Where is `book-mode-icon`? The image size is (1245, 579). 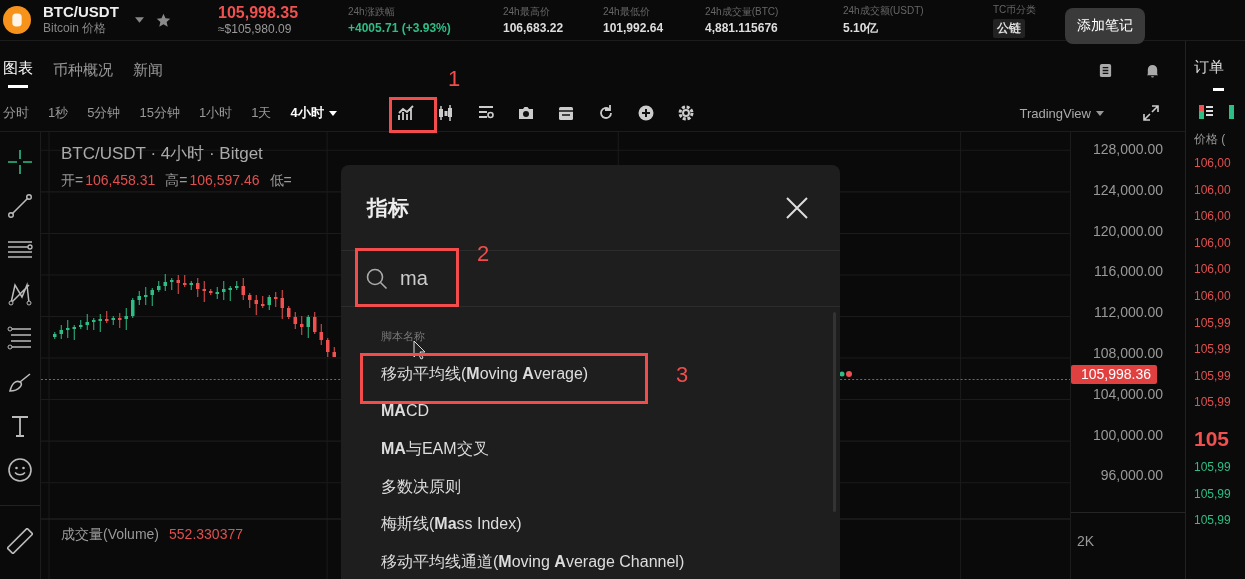 book-mode-icon is located at coordinates (1206, 112).